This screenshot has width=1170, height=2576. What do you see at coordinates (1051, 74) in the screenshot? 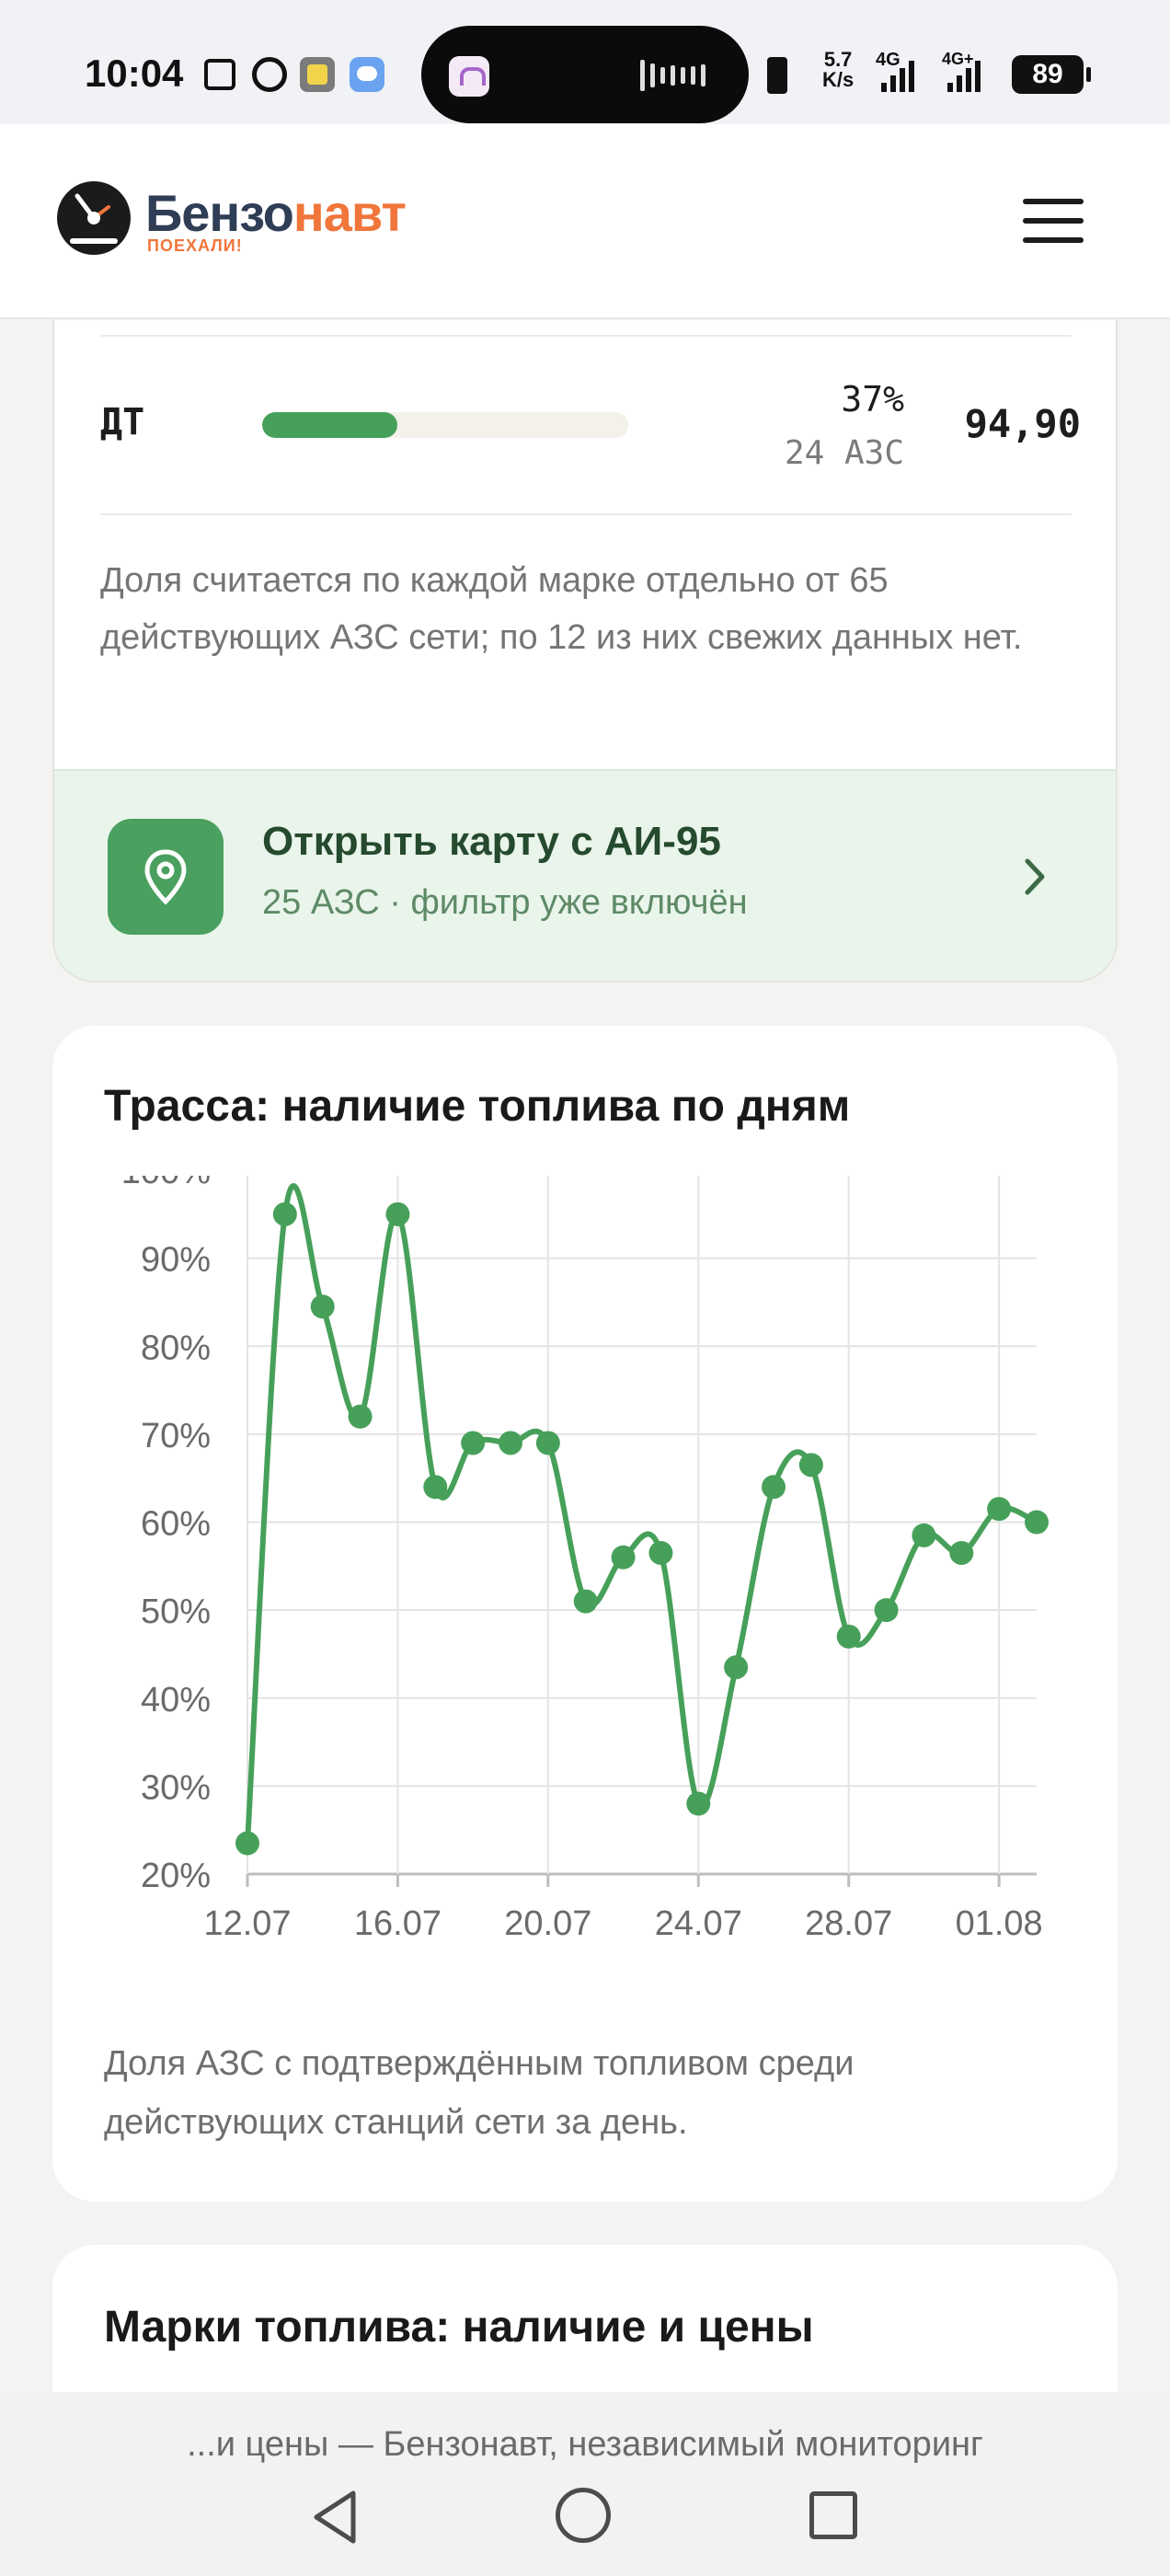
I see `battery-icon: 89` at bounding box center [1051, 74].